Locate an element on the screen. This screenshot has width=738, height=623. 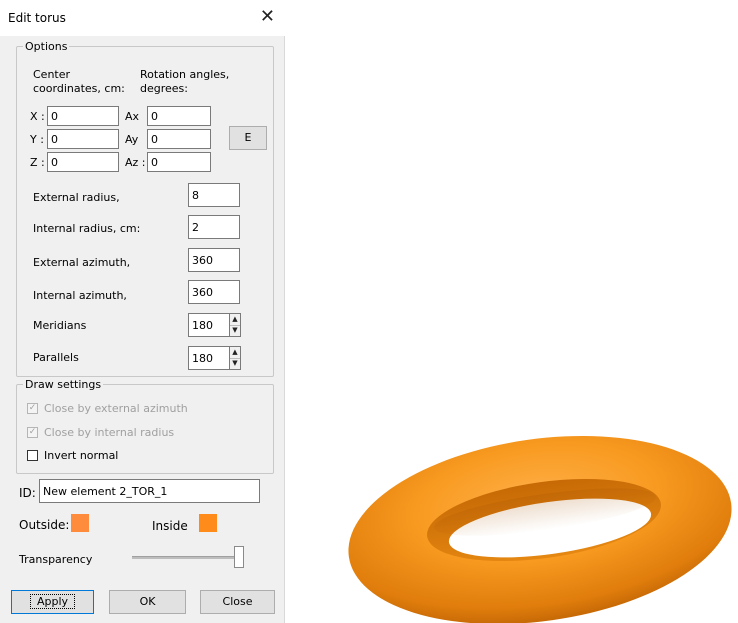
internal-azimuth-input is located at coordinates (214, 292).